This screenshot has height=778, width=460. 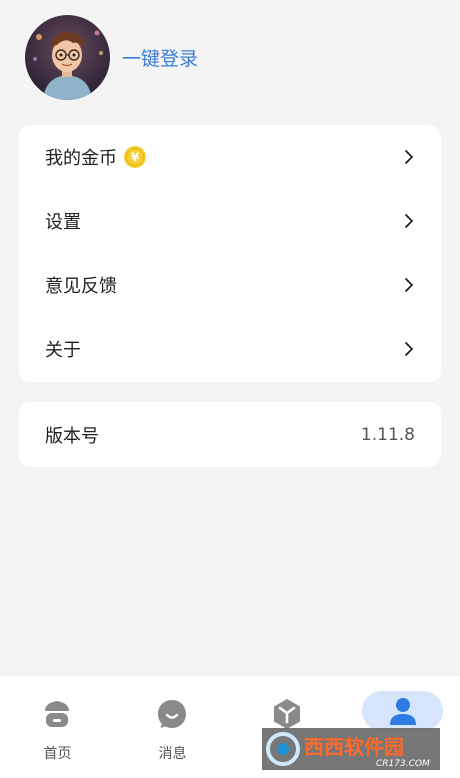 I want to click on tab-home: 首页, so click(x=57, y=727).